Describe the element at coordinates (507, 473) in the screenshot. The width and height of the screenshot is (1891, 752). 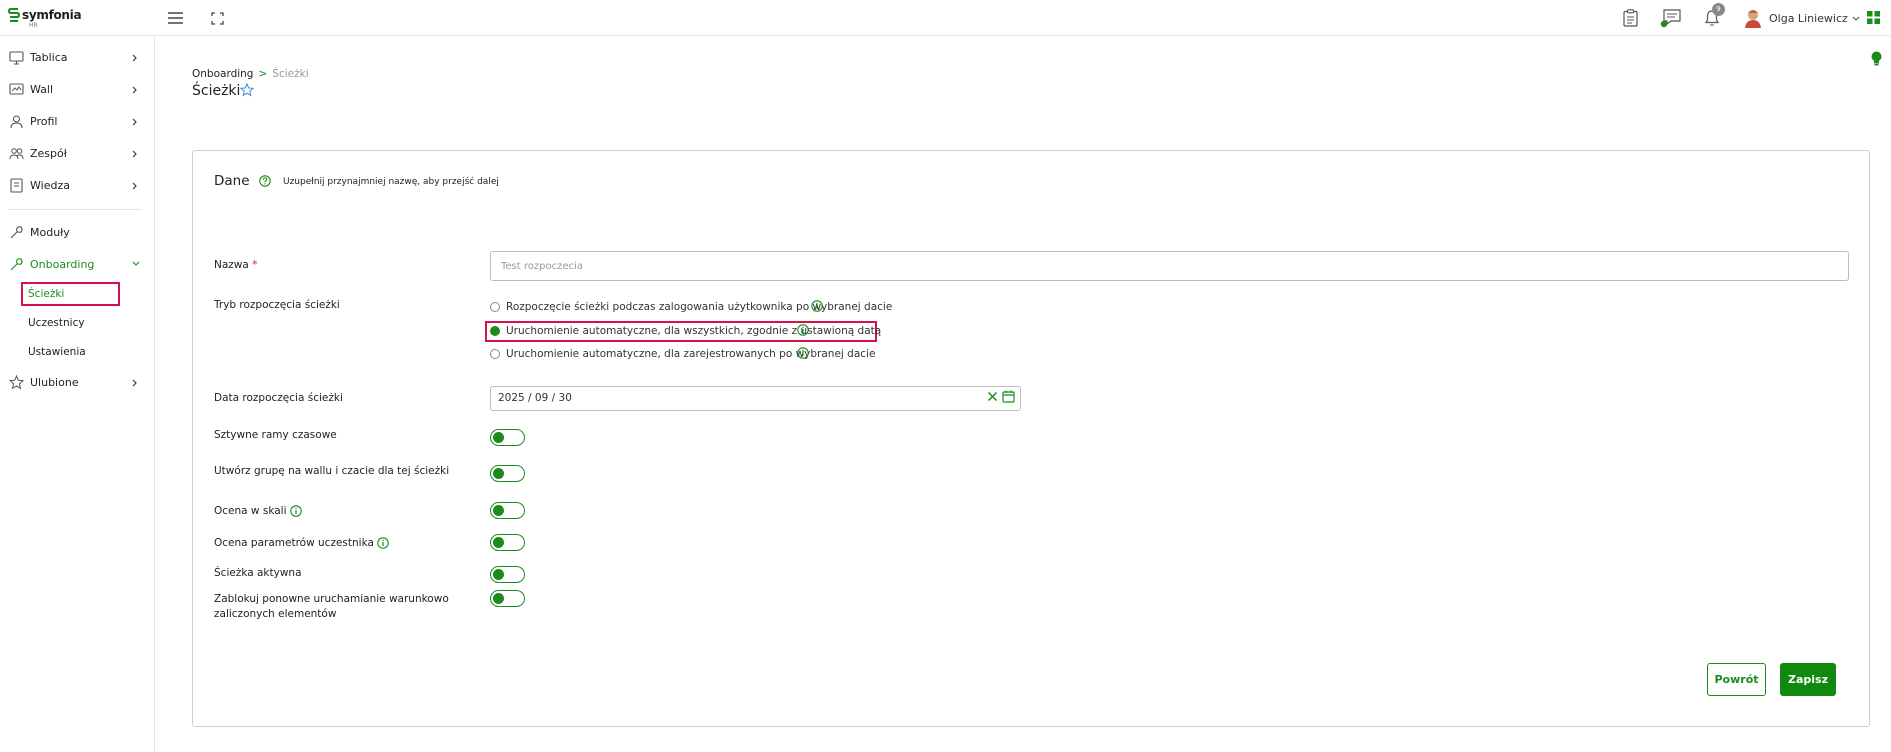
I see `create-group-toggle` at that location.